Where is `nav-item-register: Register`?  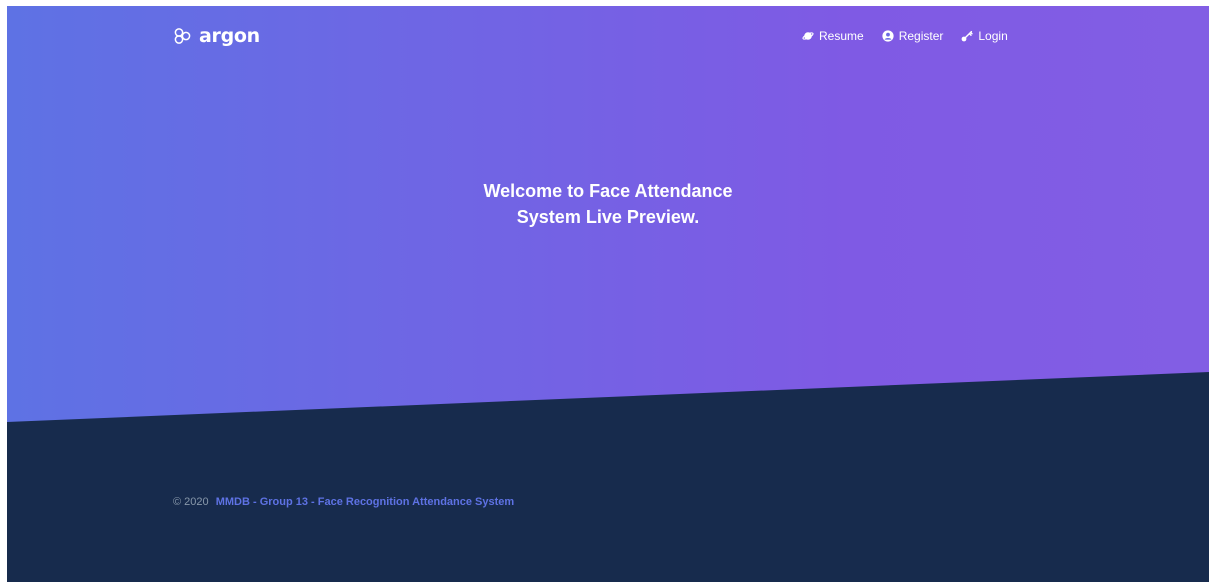
nav-item-register: Register is located at coordinates (913, 36).